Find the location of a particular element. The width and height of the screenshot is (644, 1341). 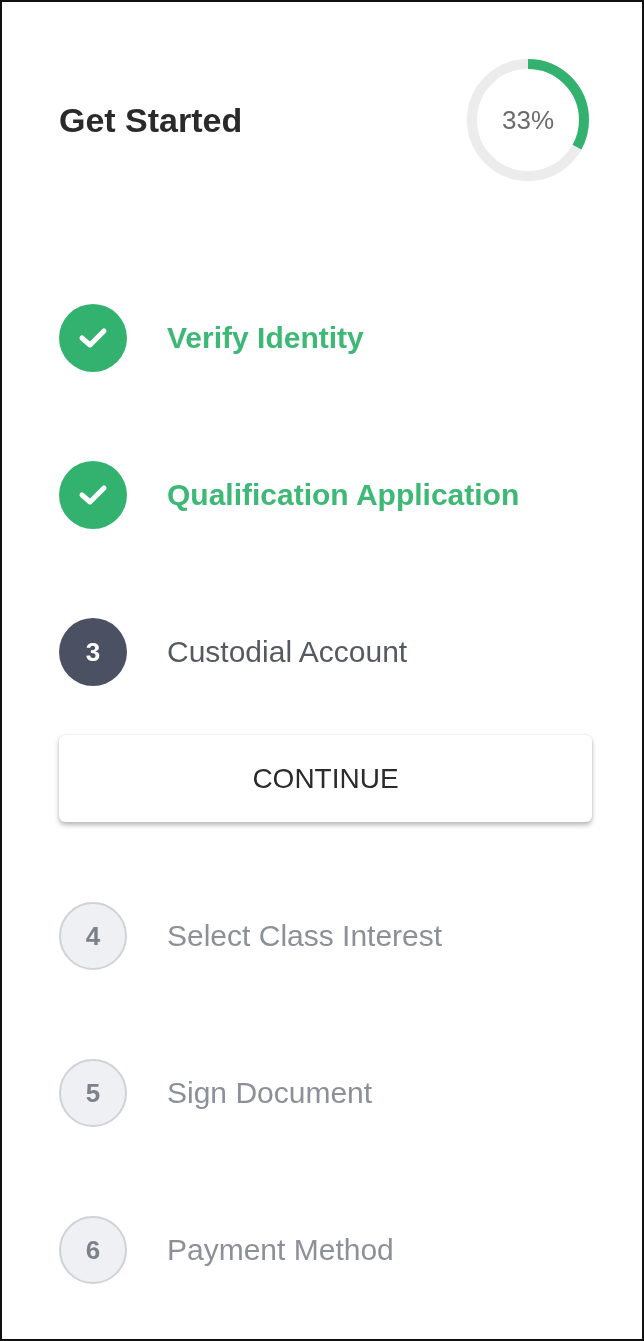

step-label: Custodial Account is located at coordinates (287, 652).